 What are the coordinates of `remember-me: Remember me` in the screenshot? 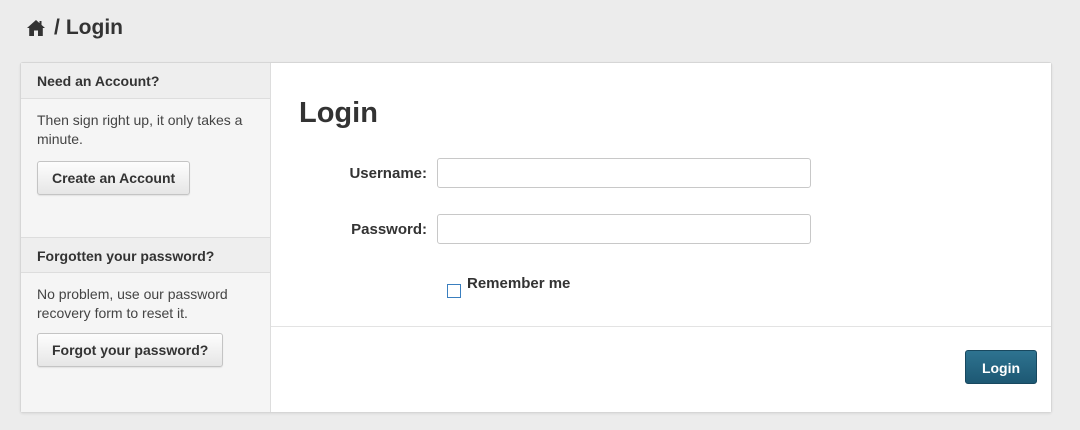 It's located at (508, 286).